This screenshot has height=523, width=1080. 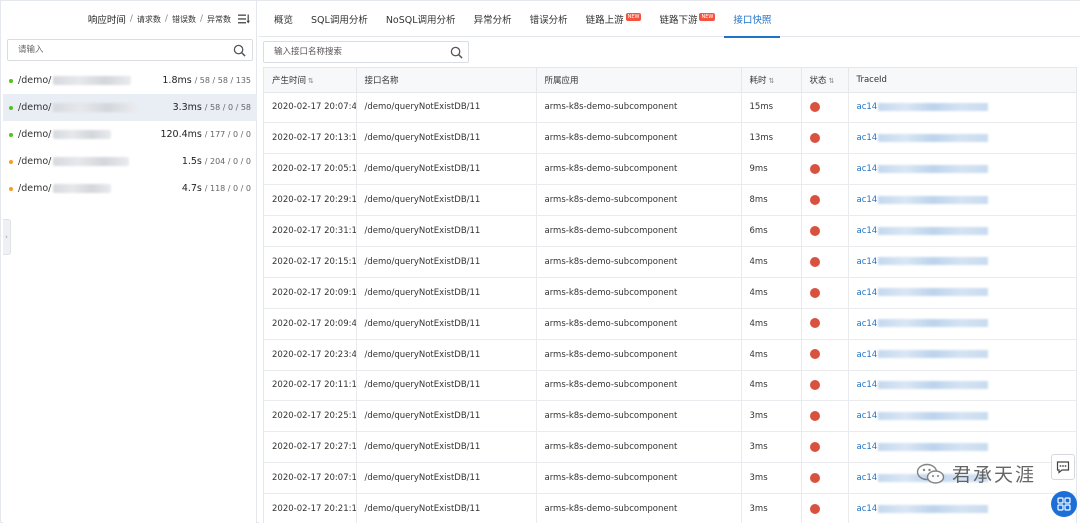 What do you see at coordinates (283, 19) in the screenshot?
I see `tab-item: 概览` at bounding box center [283, 19].